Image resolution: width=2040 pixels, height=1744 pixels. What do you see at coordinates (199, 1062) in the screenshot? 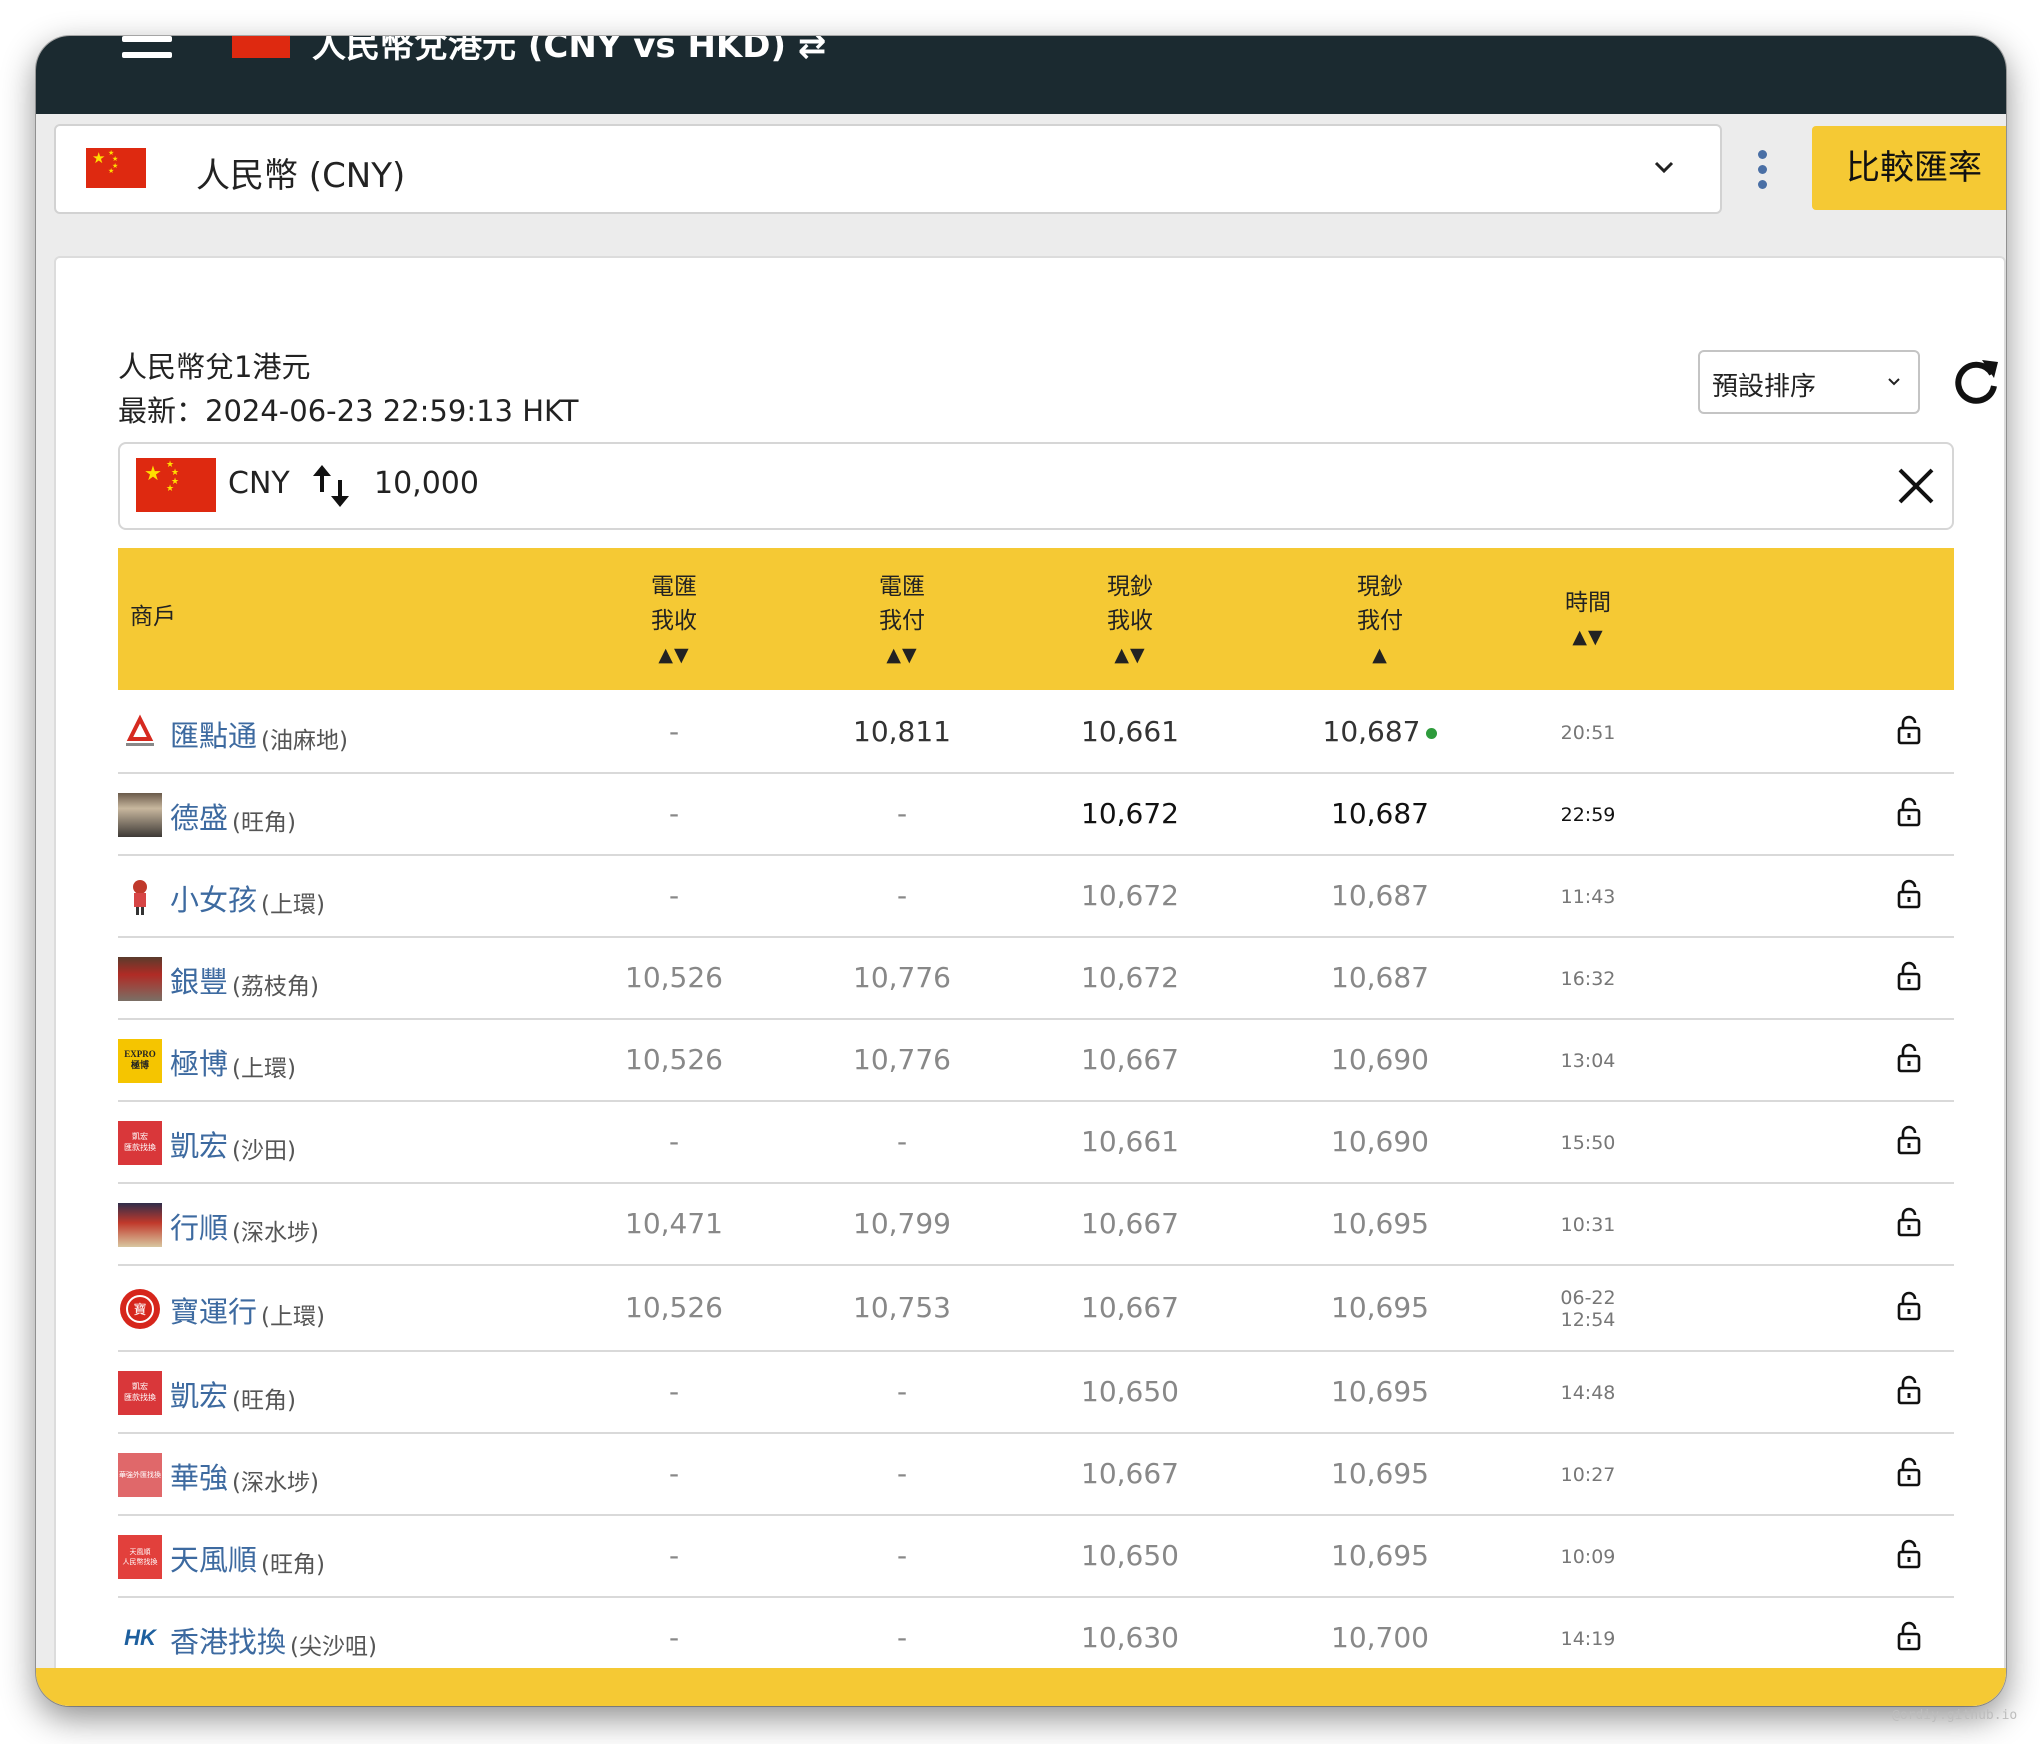
I see `merchant-name-link: 極博` at bounding box center [199, 1062].